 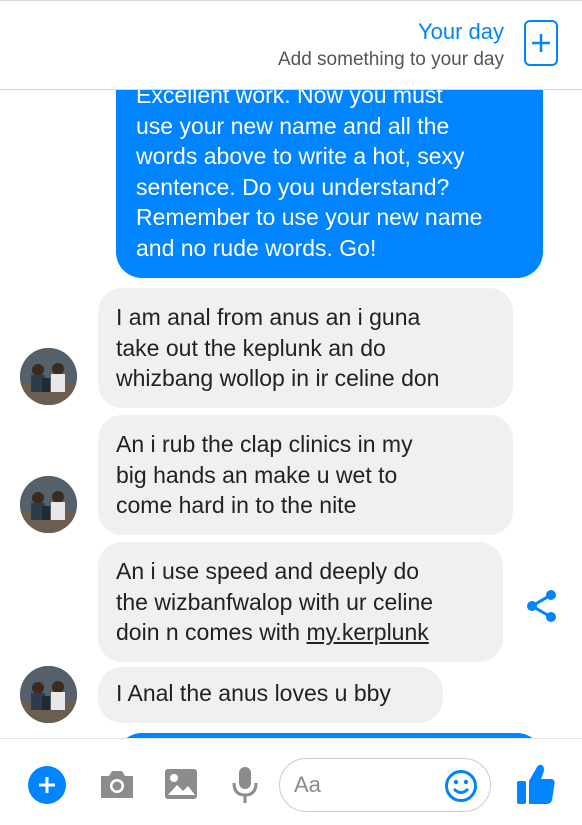 I want to click on microphone-icon, so click(x=245, y=785).